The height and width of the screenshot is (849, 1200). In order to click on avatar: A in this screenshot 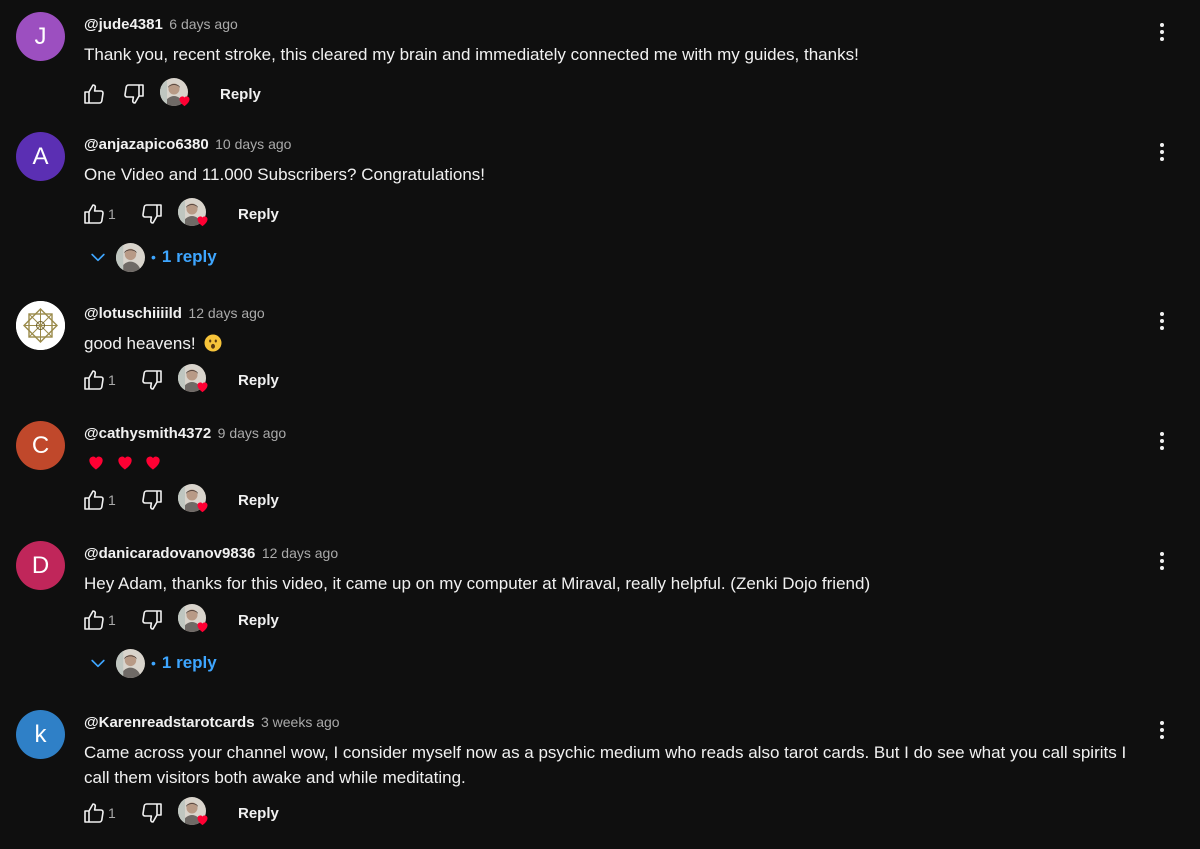, I will do `click(40, 156)`.